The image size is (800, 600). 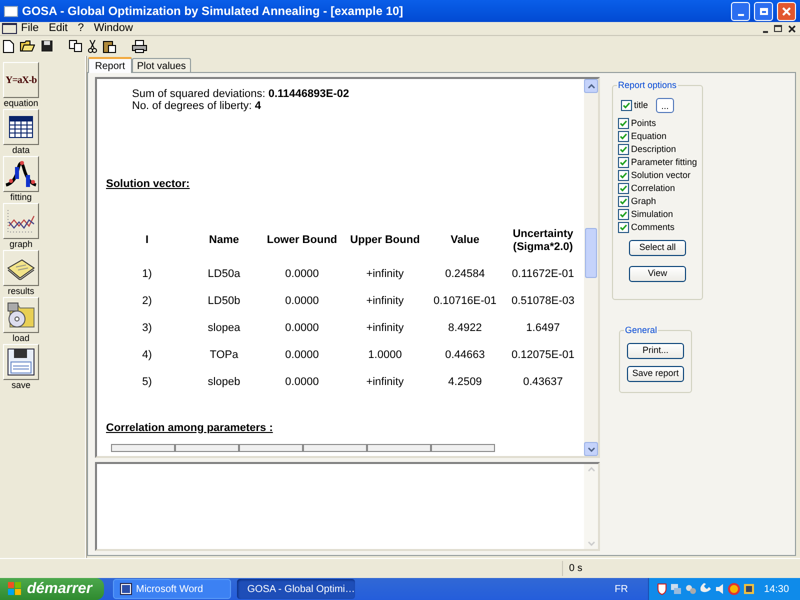 I want to click on table-cell-text: 0.11672E-01, so click(x=543, y=274).